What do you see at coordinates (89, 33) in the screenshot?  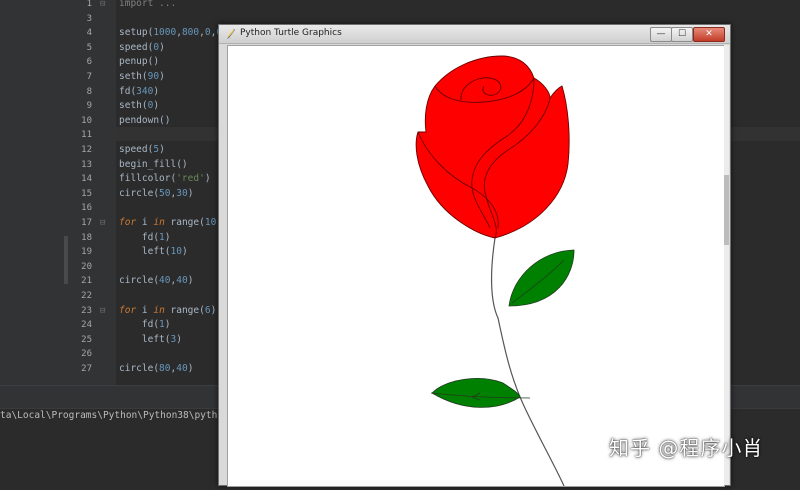 I see `line-number: 4` at bounding box center [89, 33].